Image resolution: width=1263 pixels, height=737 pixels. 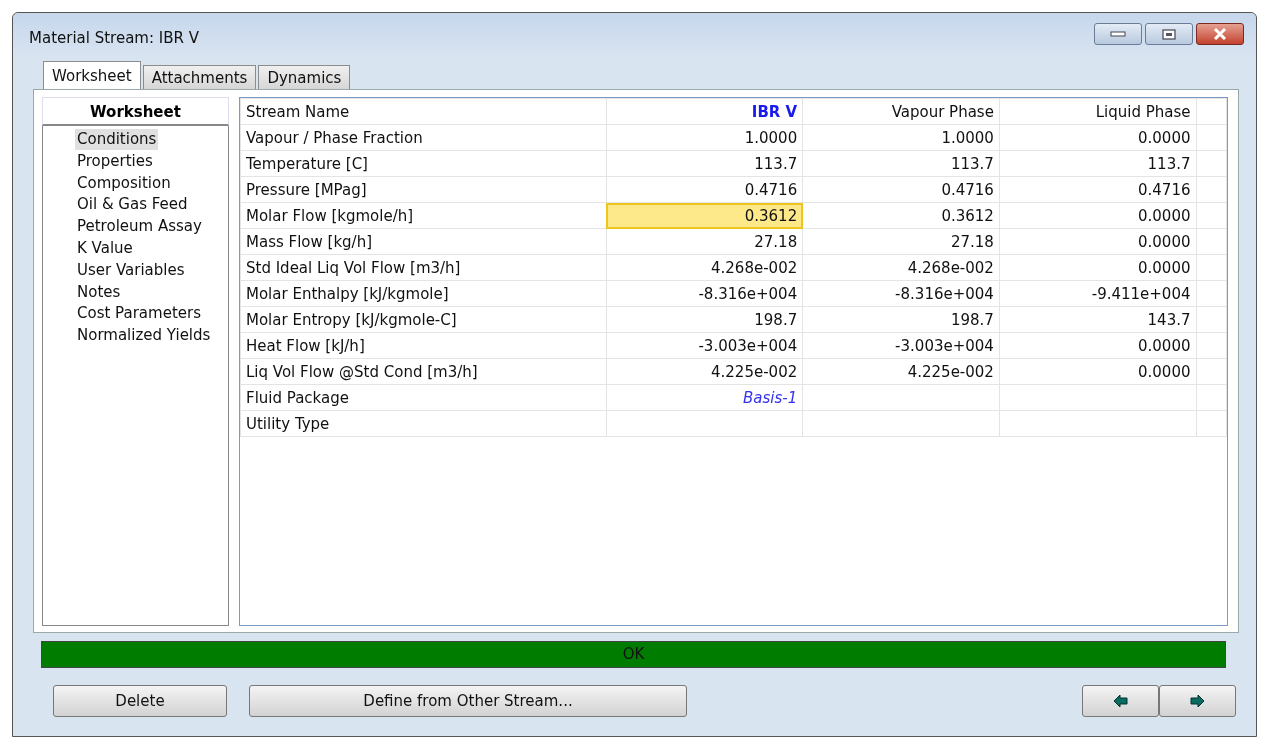 I want to click on fluid-package-link: Basis-1, so click(x=704, y=397).